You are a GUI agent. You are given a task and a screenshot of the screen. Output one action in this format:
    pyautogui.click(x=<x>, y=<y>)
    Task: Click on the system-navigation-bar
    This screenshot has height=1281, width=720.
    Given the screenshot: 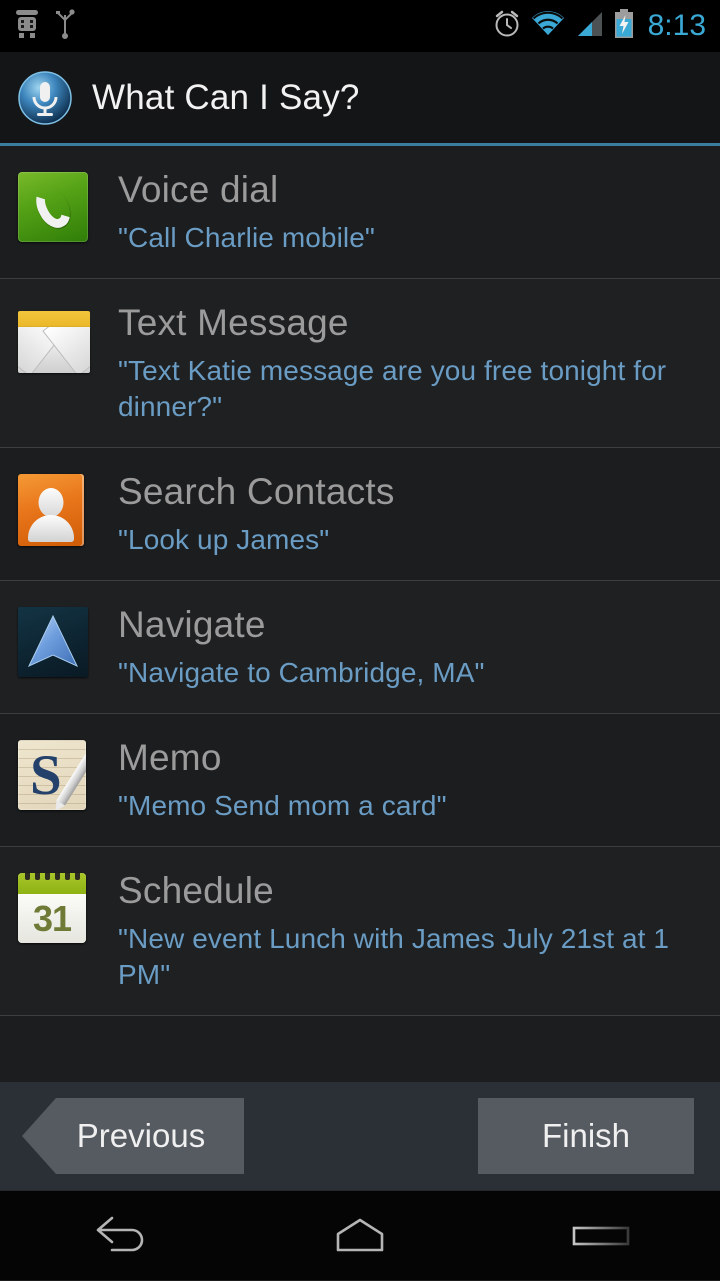 What is the action you would take?
    pyautogui.click(x=360, y=1235)
    